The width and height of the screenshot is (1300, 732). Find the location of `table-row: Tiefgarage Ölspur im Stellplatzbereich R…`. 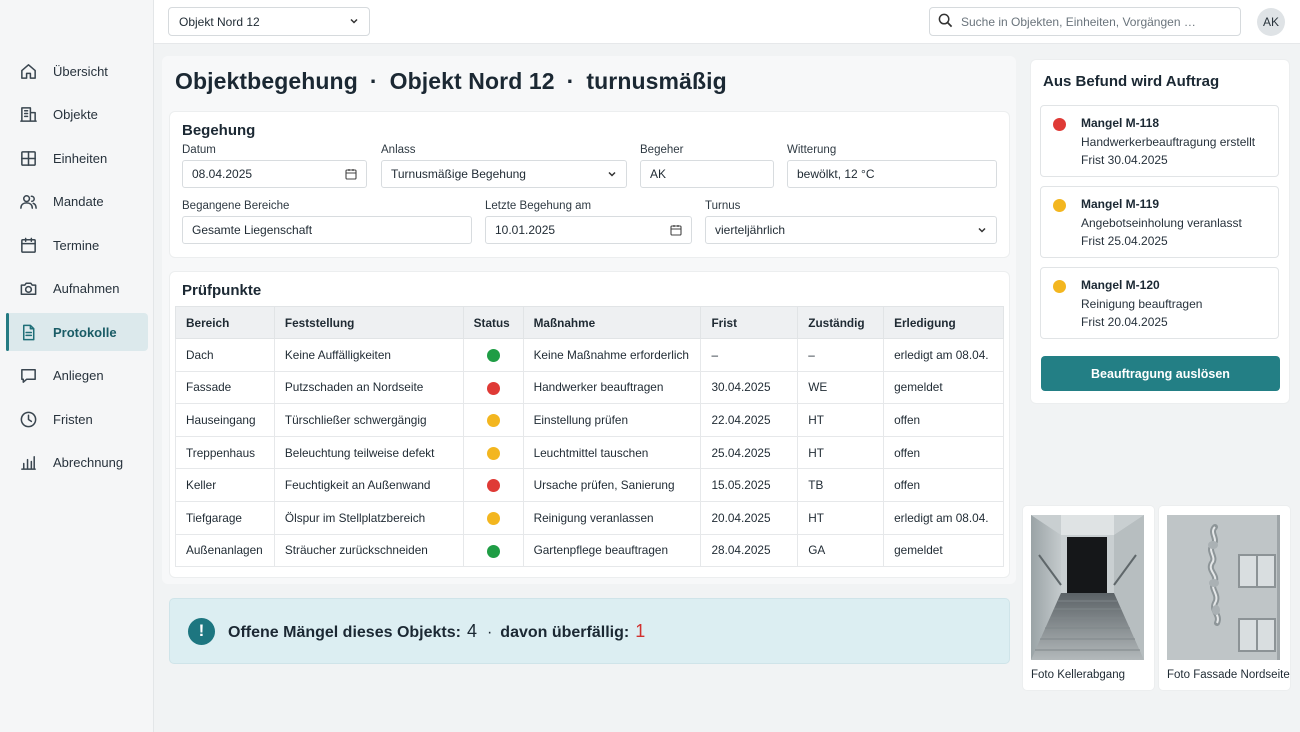

table-row: Tiefgarage Ölspur im Stellplatzbereich R… is located at coordinates (589, 517).